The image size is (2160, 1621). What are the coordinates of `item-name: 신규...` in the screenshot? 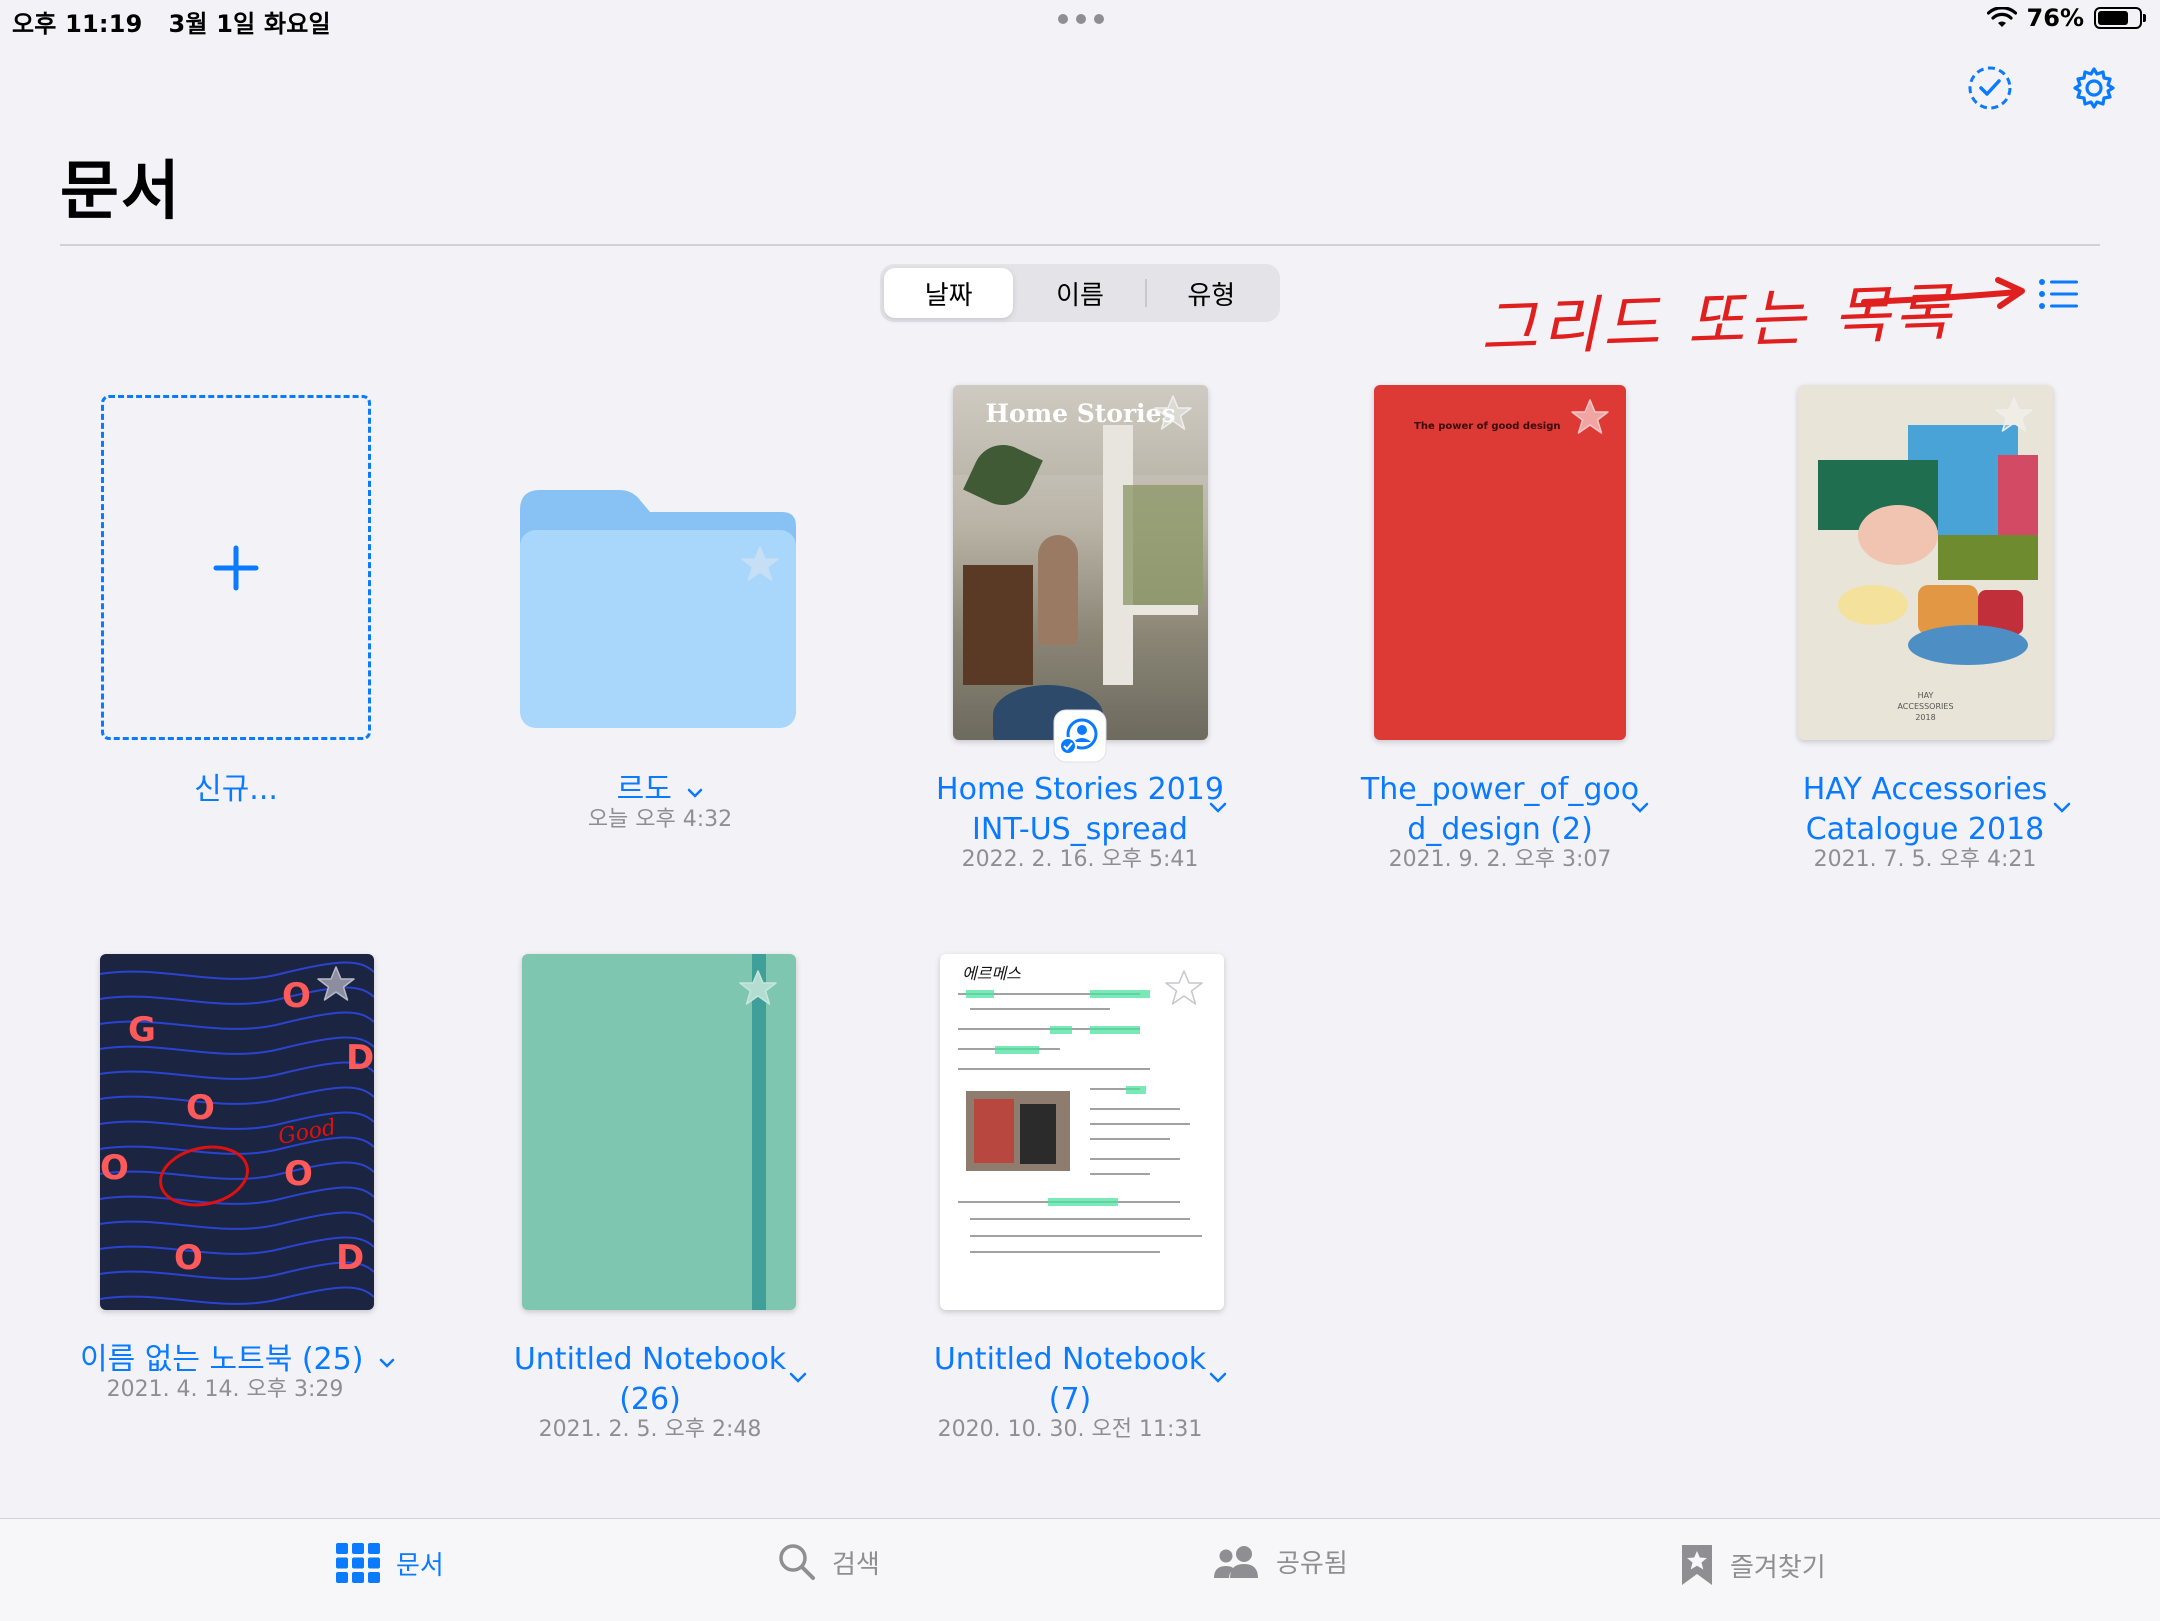 It's located at (236, 790).